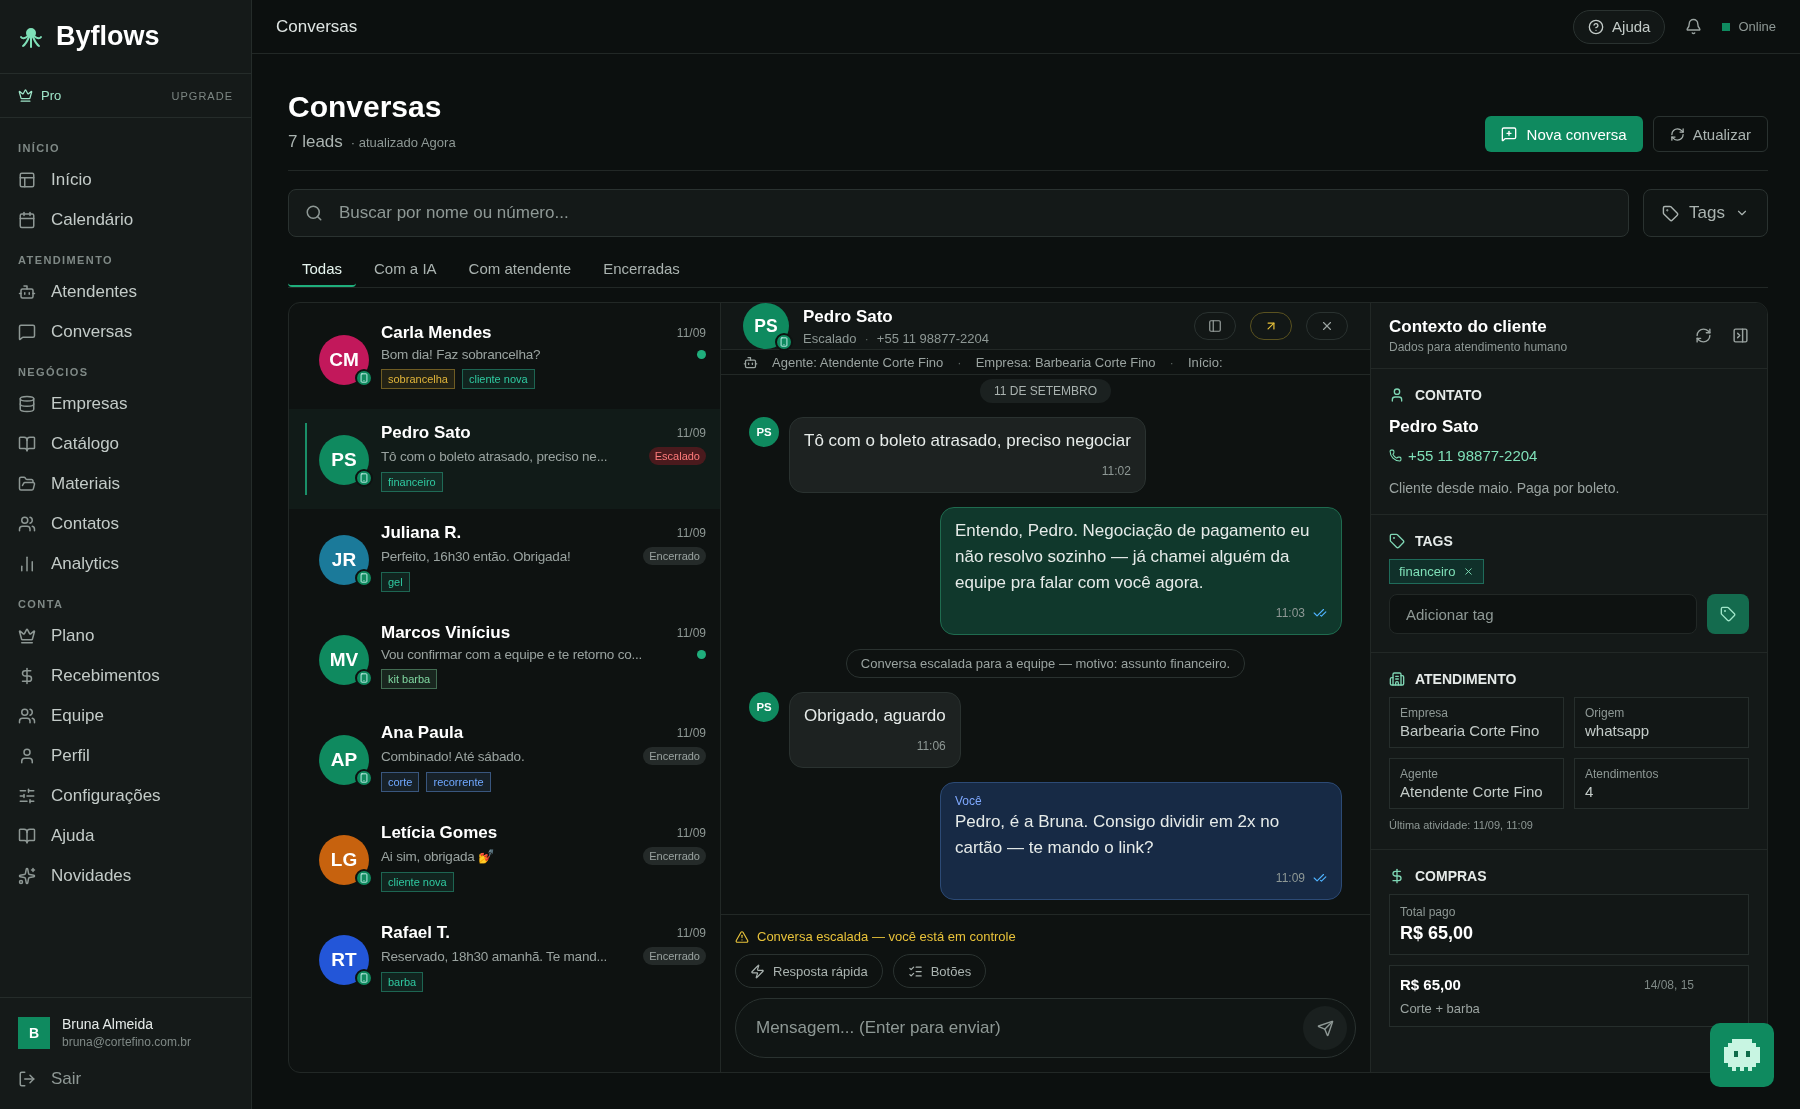 This screenshot has width=1800, height=1109. I want to click on nav-item: Plano, so click(125, 636).